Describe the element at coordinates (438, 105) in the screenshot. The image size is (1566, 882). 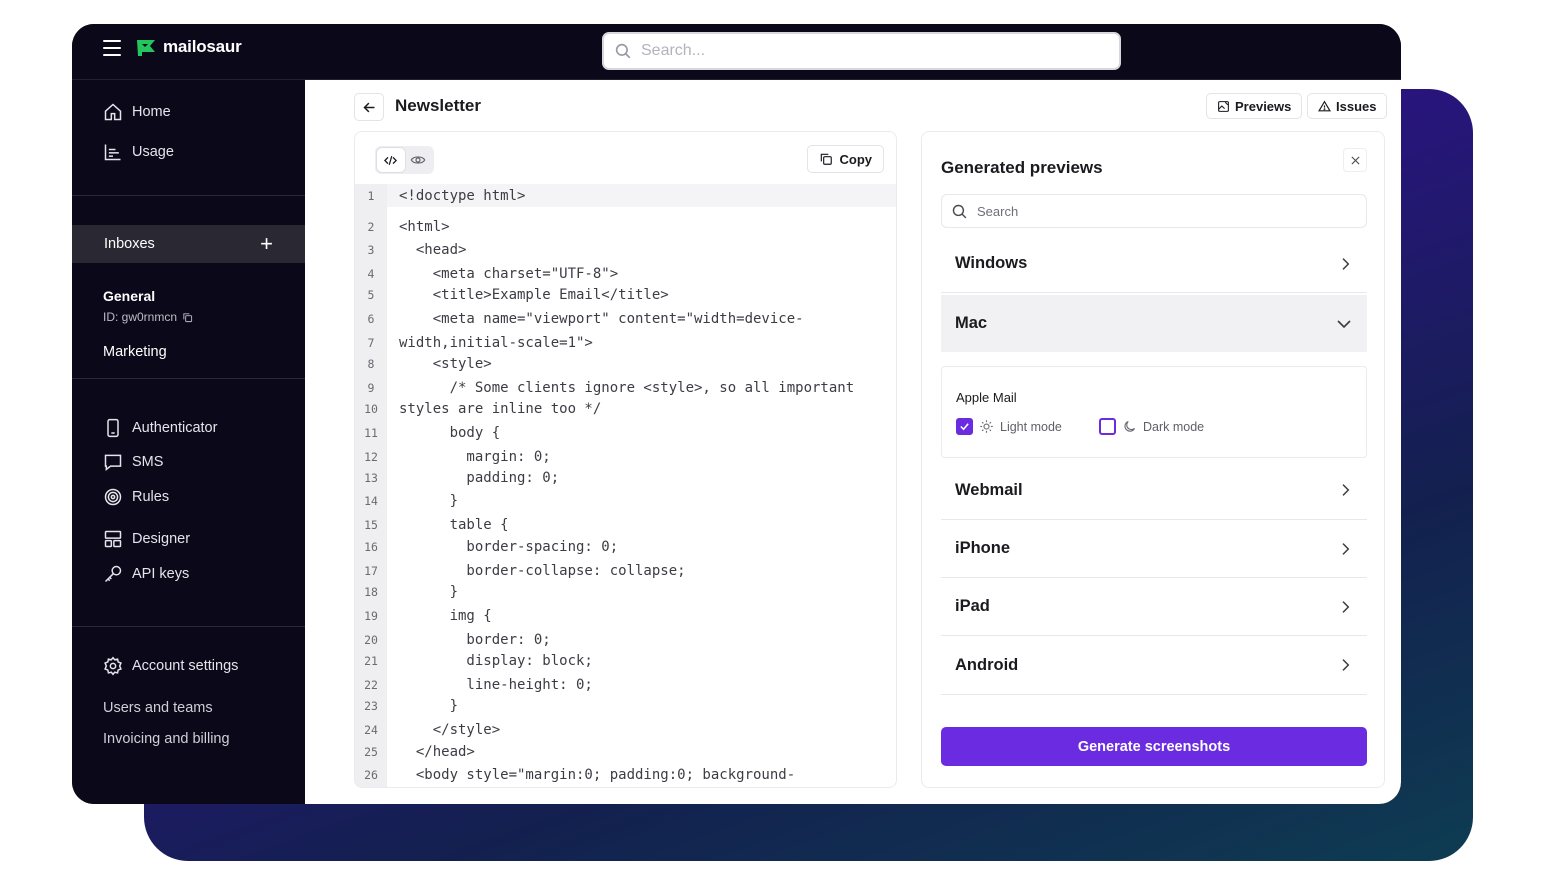
I see `page-title: Newsletter` at that location.